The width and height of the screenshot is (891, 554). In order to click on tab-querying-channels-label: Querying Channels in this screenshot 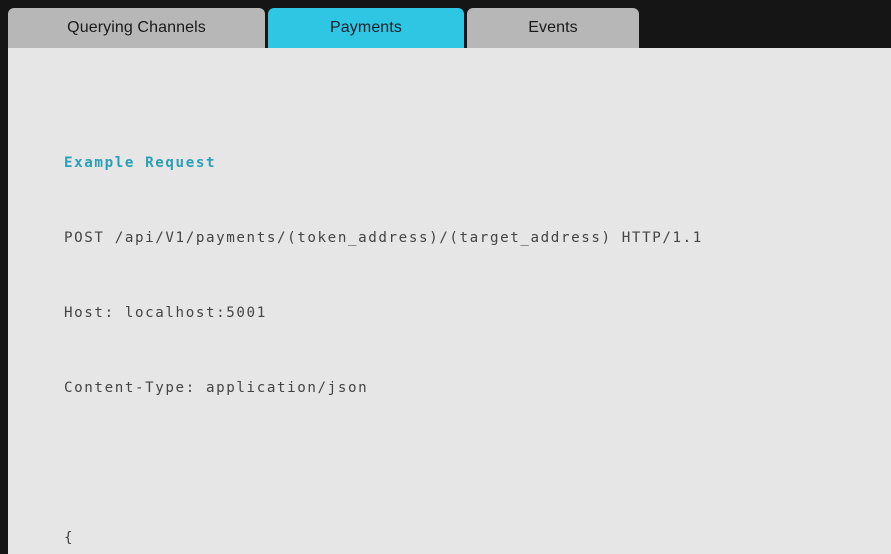, I will do `click(136, 27)`.